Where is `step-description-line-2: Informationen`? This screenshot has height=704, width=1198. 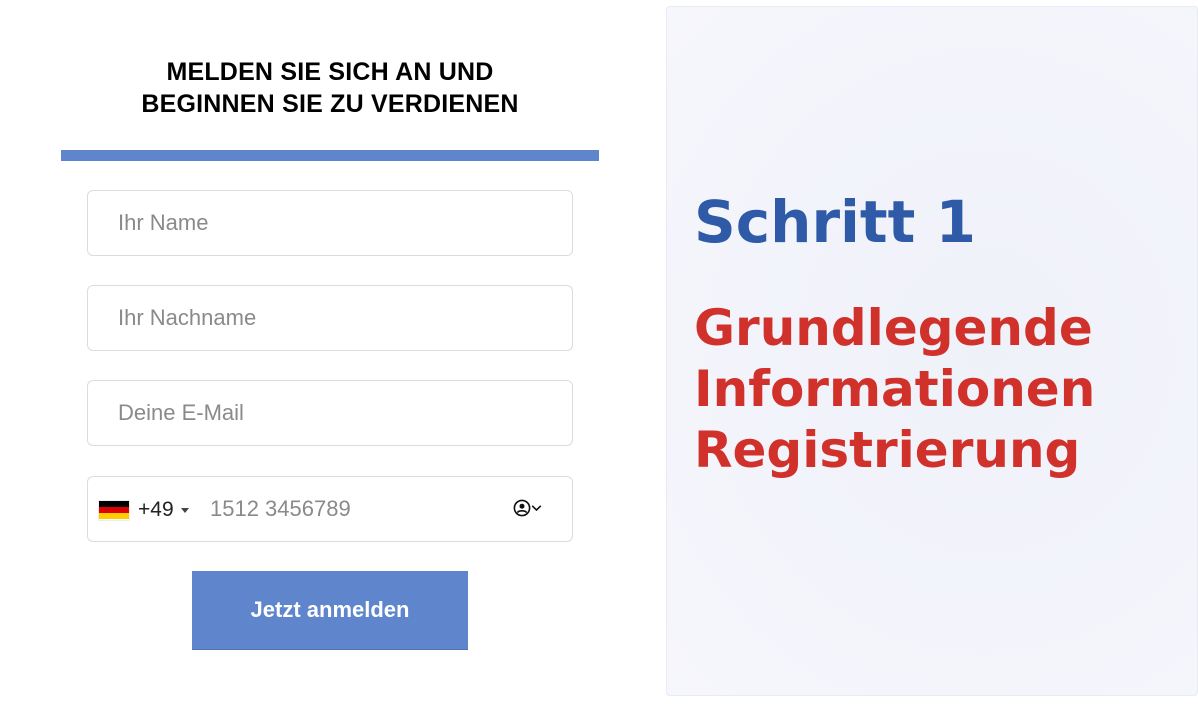
step-description-line-2: Informationen is located at coordinates (895, 389).